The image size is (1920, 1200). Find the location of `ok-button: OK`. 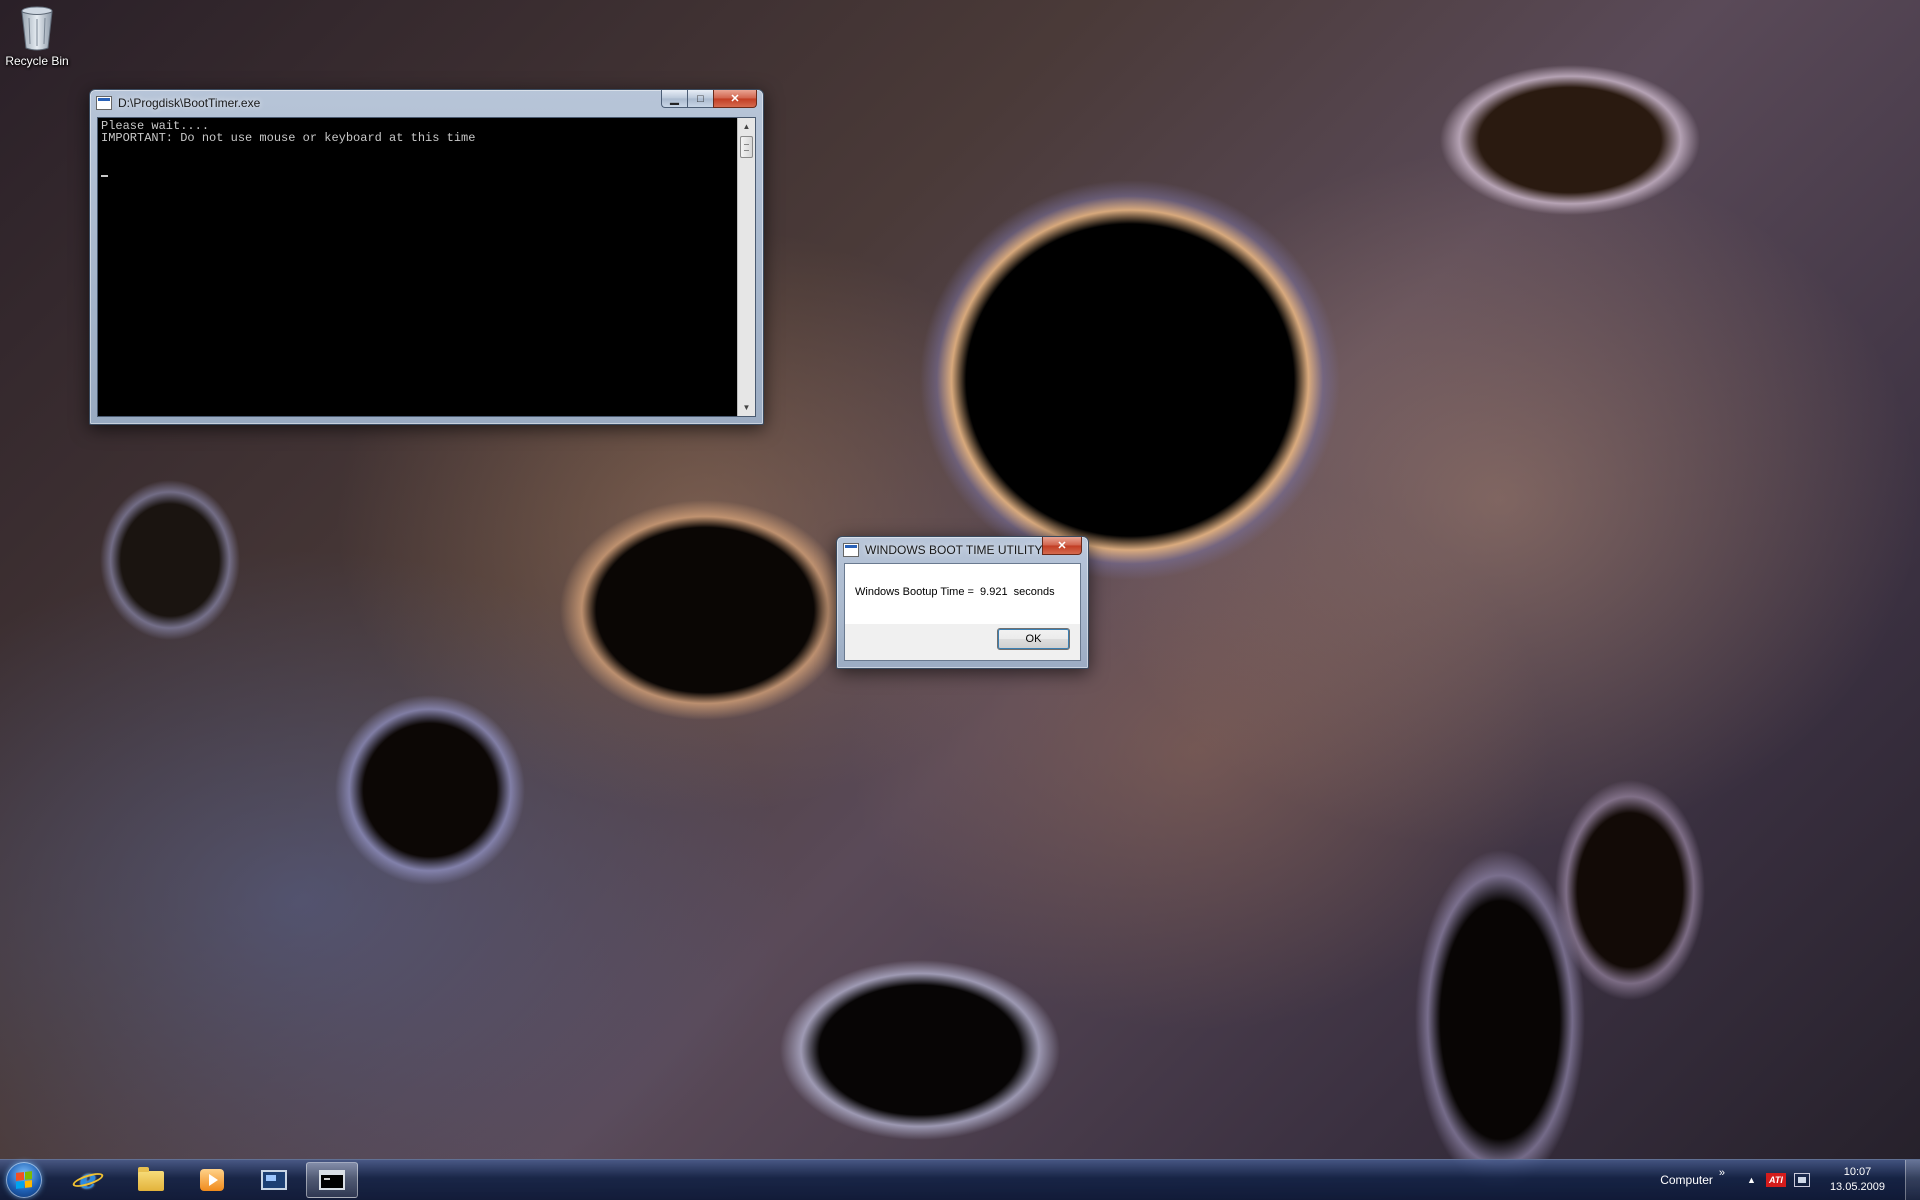

ok-button: OK is located at coordinates (1033, 639).